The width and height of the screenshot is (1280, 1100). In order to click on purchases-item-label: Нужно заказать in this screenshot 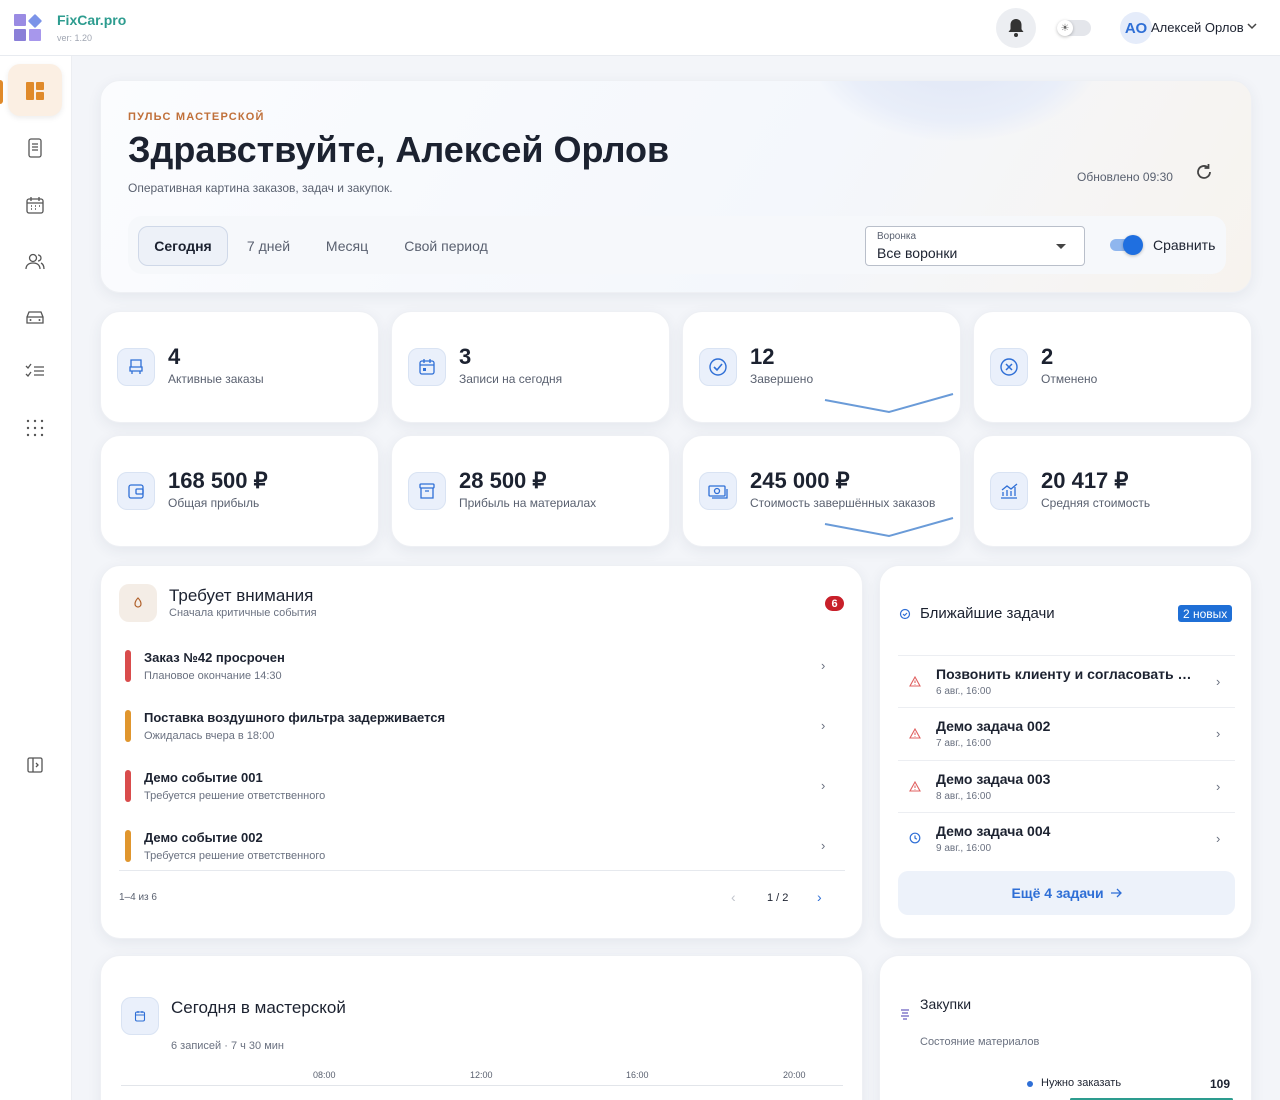, I will do `click(1081, 1083)`.